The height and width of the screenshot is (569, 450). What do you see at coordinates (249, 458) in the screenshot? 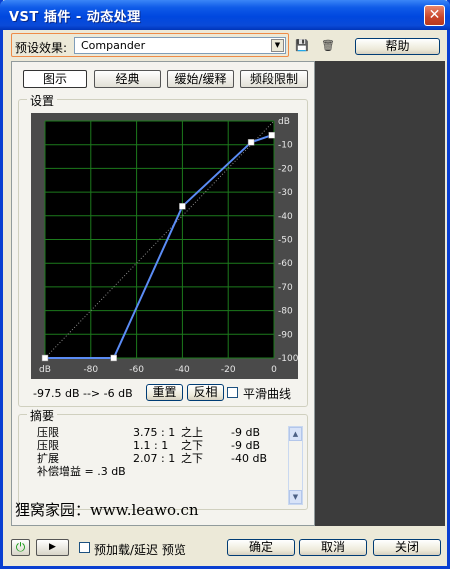
I see `summary-row-threshold: -40 dB` at bounding box center [249, 458].